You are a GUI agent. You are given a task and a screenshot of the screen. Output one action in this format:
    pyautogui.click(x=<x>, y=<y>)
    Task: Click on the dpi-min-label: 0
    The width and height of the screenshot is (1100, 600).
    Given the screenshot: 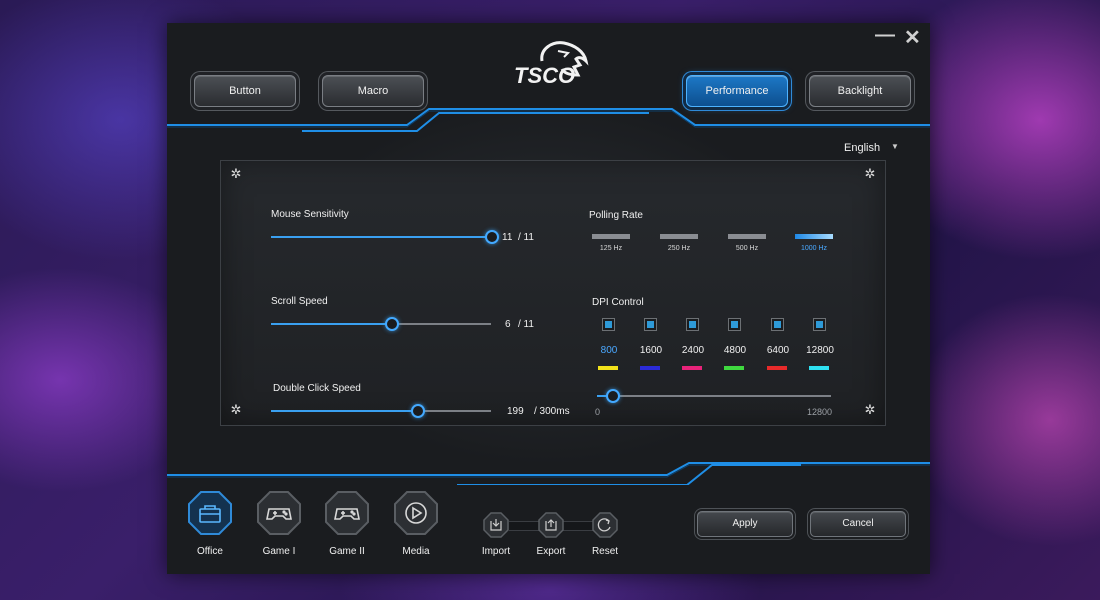 What is the action you would take?
    pyautogui.click(x=598, y=412)
    